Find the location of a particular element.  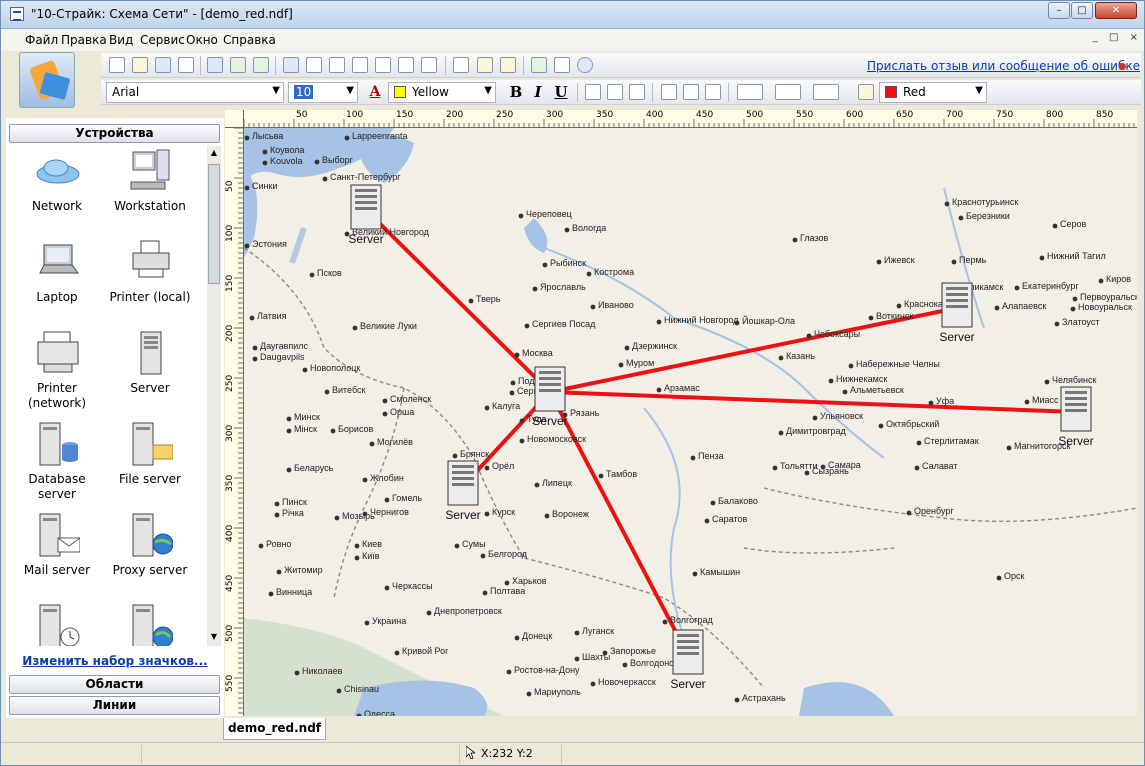

device-printer-network: Printer (network) is located at coordinates (57, 372).